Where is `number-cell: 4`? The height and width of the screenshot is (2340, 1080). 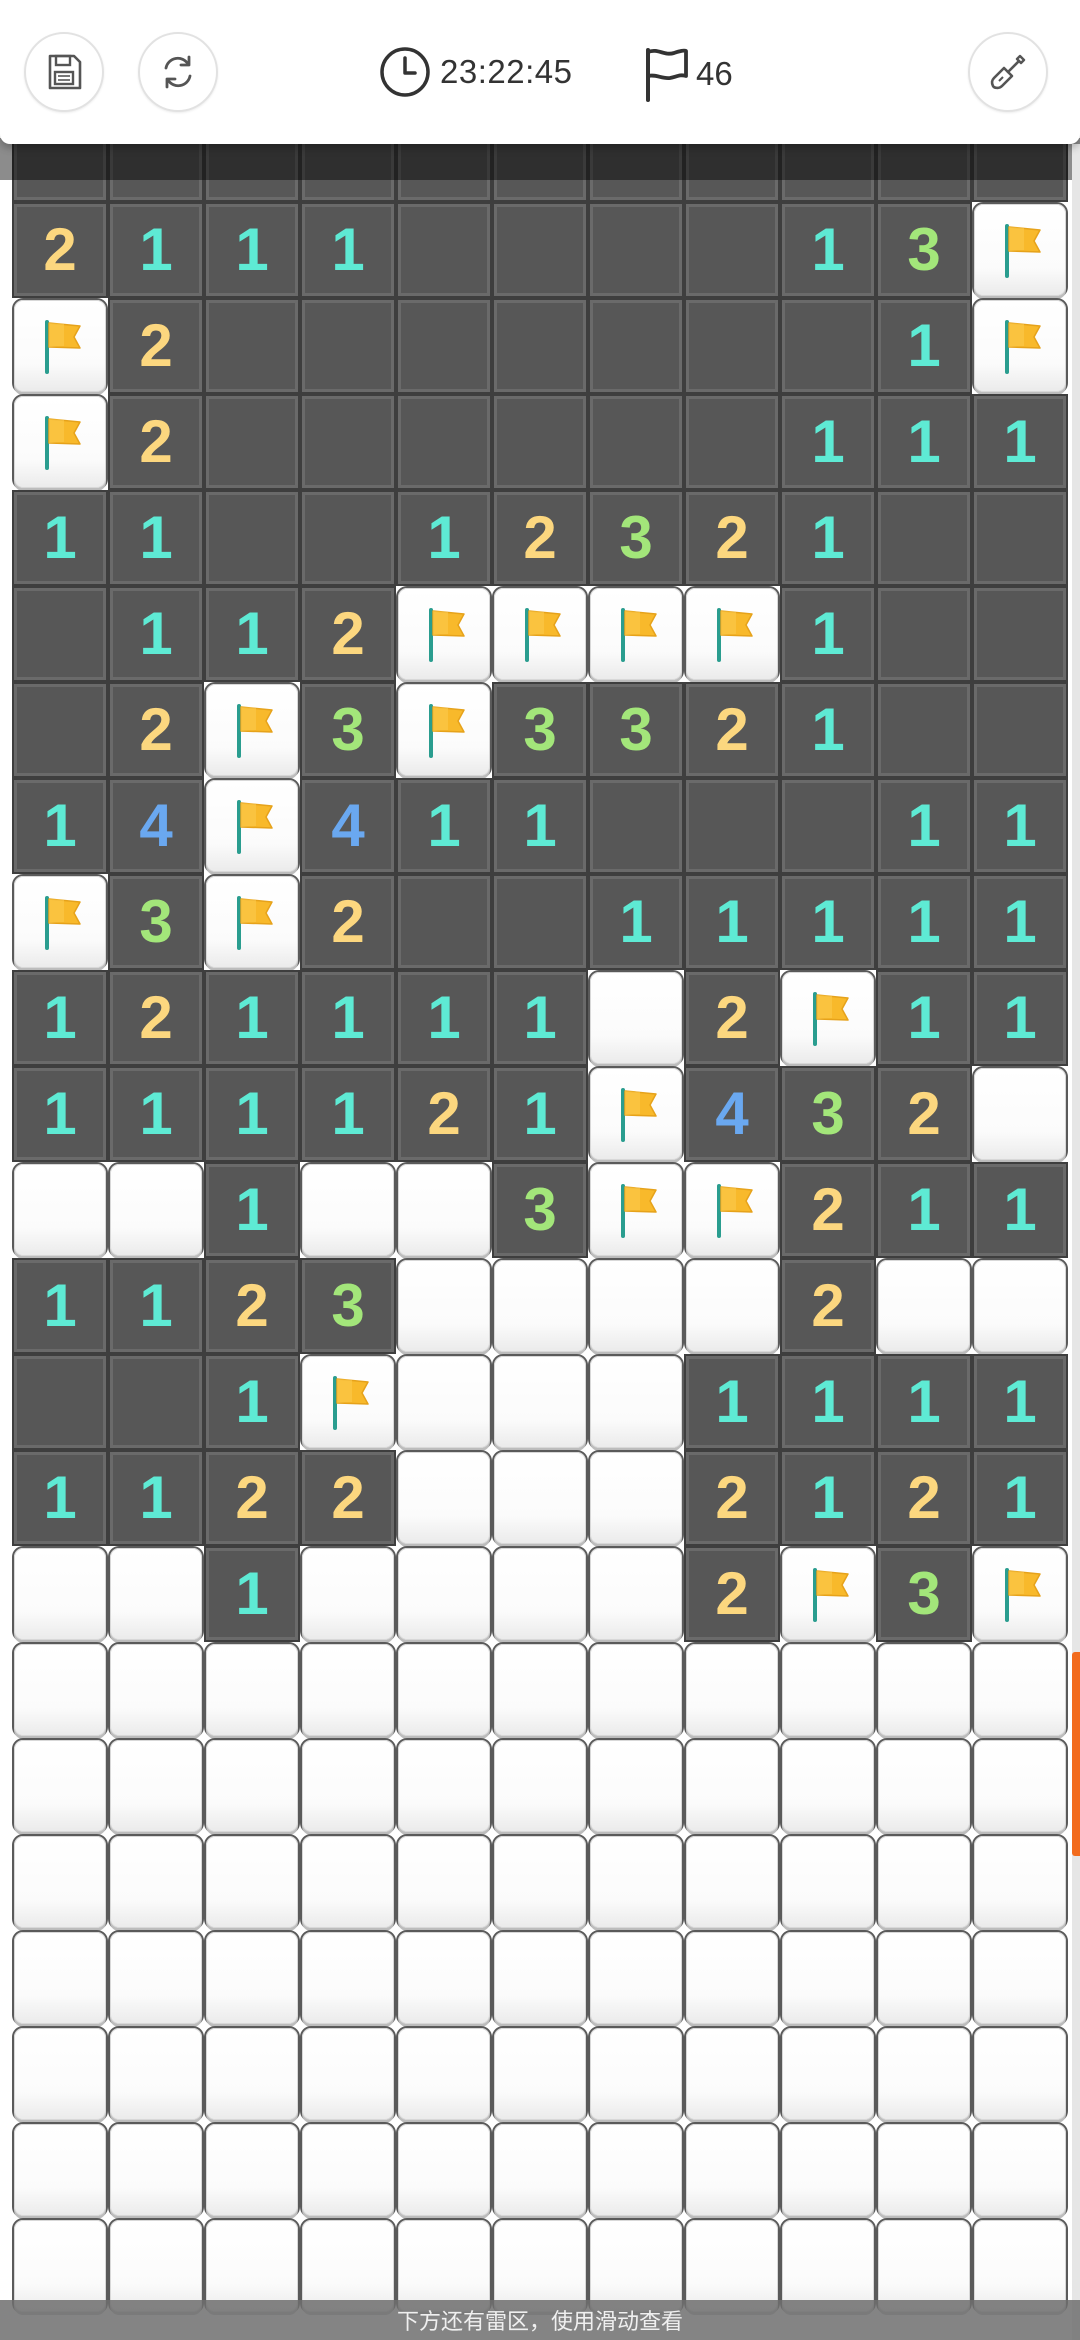
number-cell: 4 is located at coordinates (156, 826).